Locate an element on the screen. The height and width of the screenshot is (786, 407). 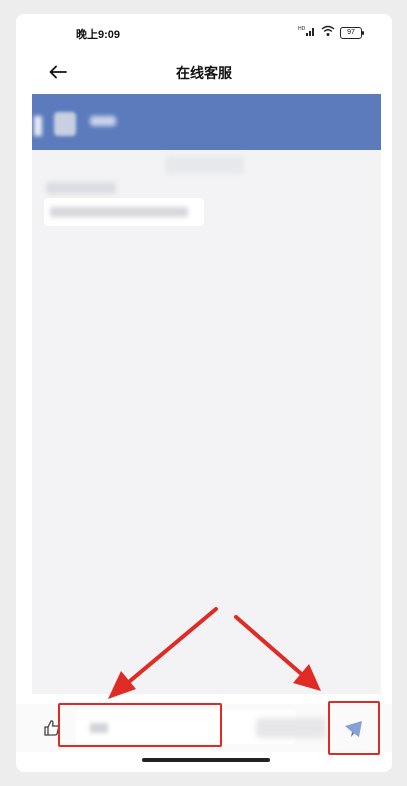
nav-bar: 在线客服 is located at coordinates (204, 72).